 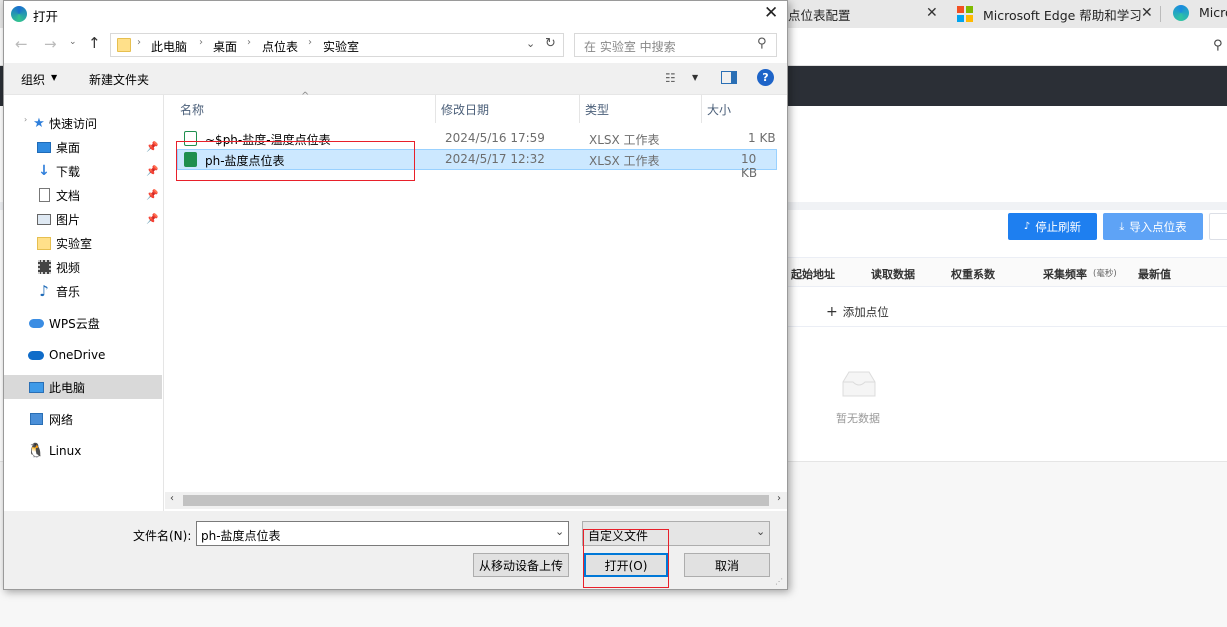 What do you see at coordinates (859, 384) in the screenshot?
I see `empty-box-icon` at bounding box center [859, 384].